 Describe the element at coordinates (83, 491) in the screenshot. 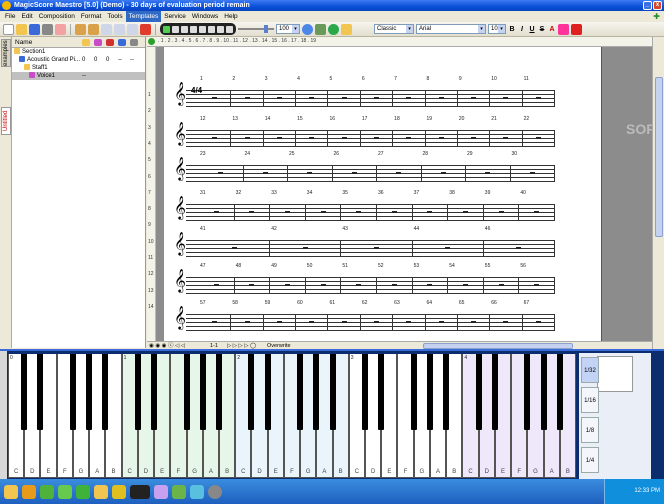

I see `chord-cm-icon` at that location.